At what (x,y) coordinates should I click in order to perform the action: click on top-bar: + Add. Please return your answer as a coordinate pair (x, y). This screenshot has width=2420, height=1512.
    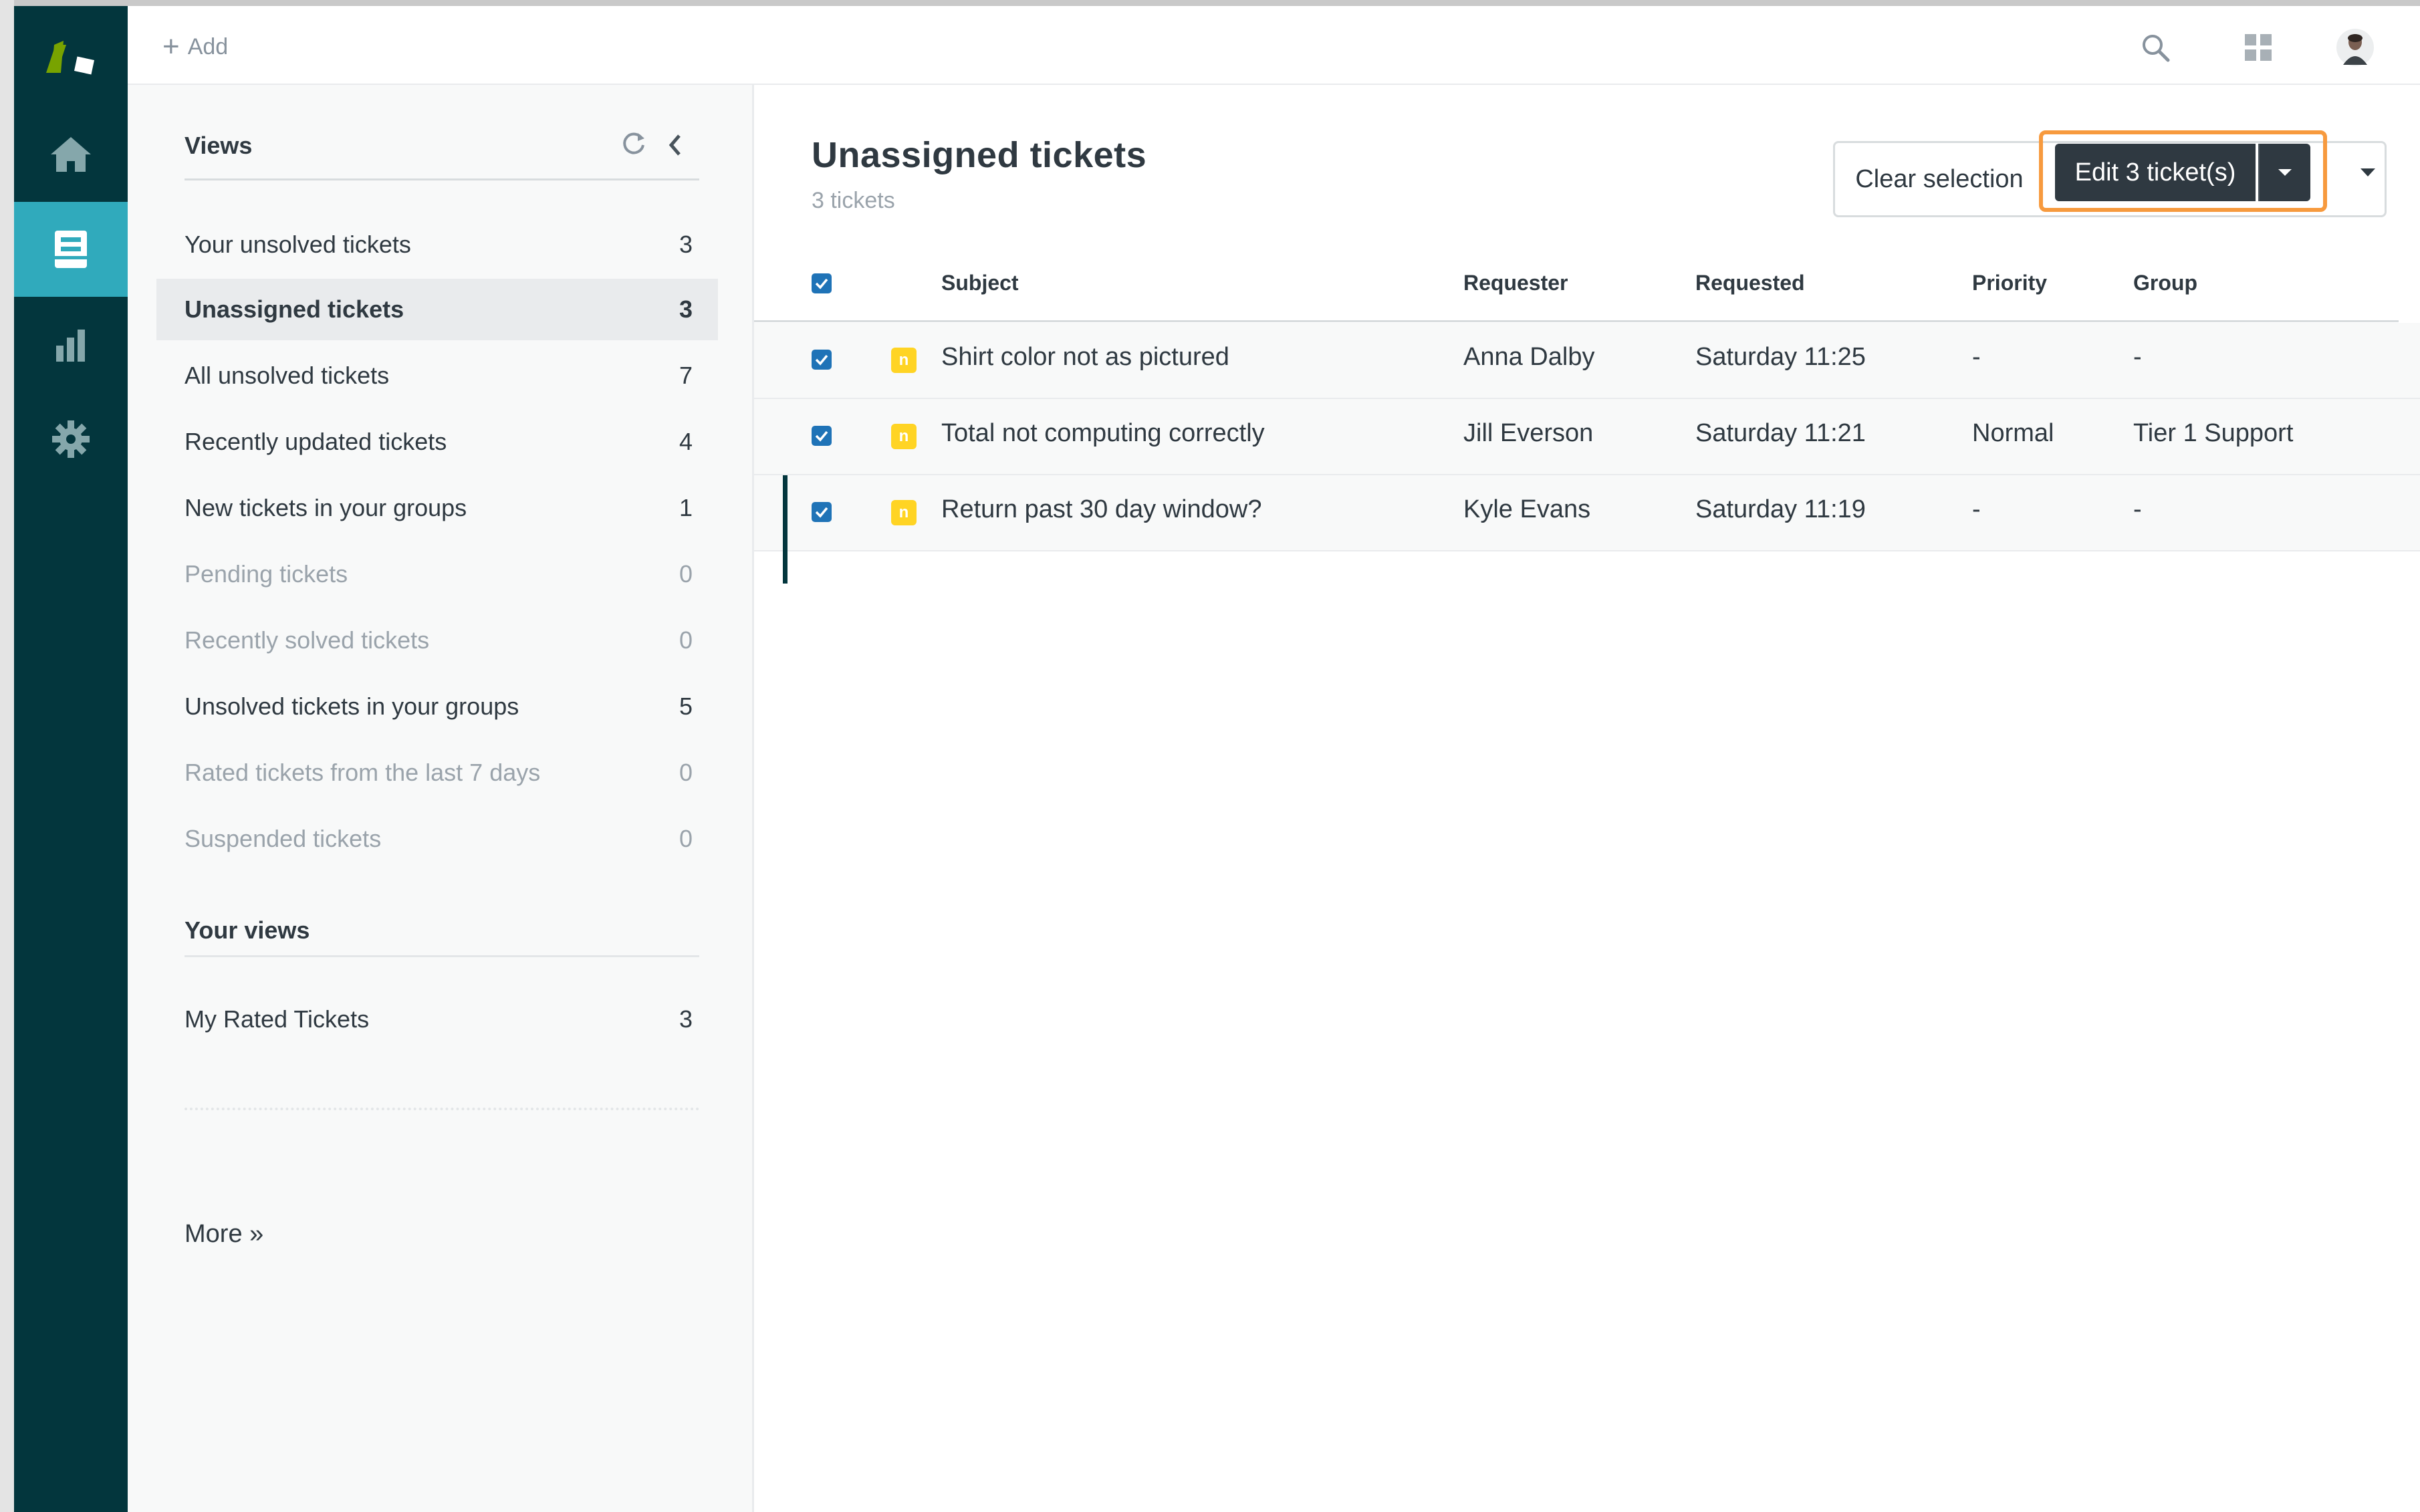
    Looking at the image, I should click on (1274, 45).